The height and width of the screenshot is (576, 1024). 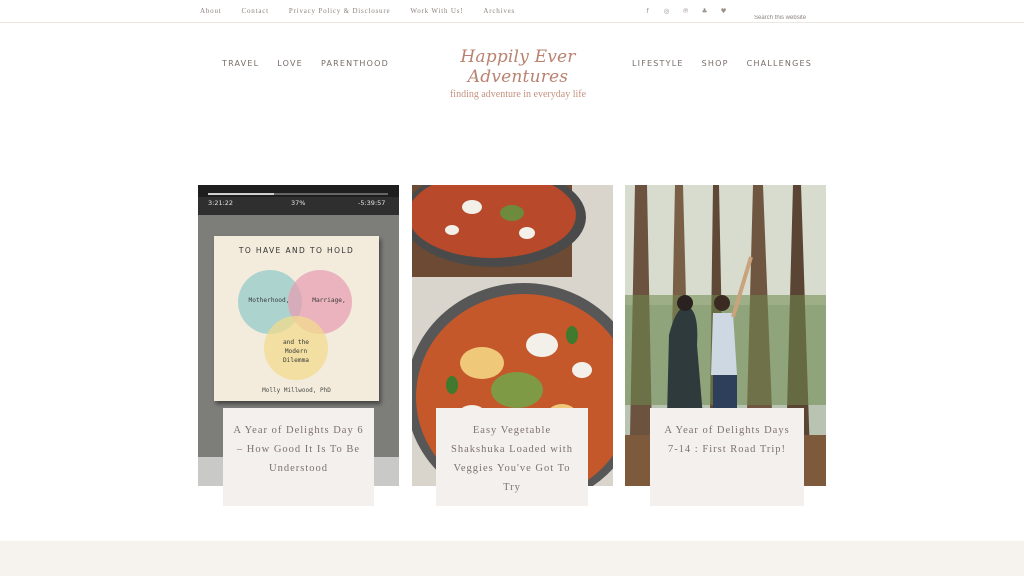 I want to click on bloglovin-icon: ♣, so click(x=704, y=11).